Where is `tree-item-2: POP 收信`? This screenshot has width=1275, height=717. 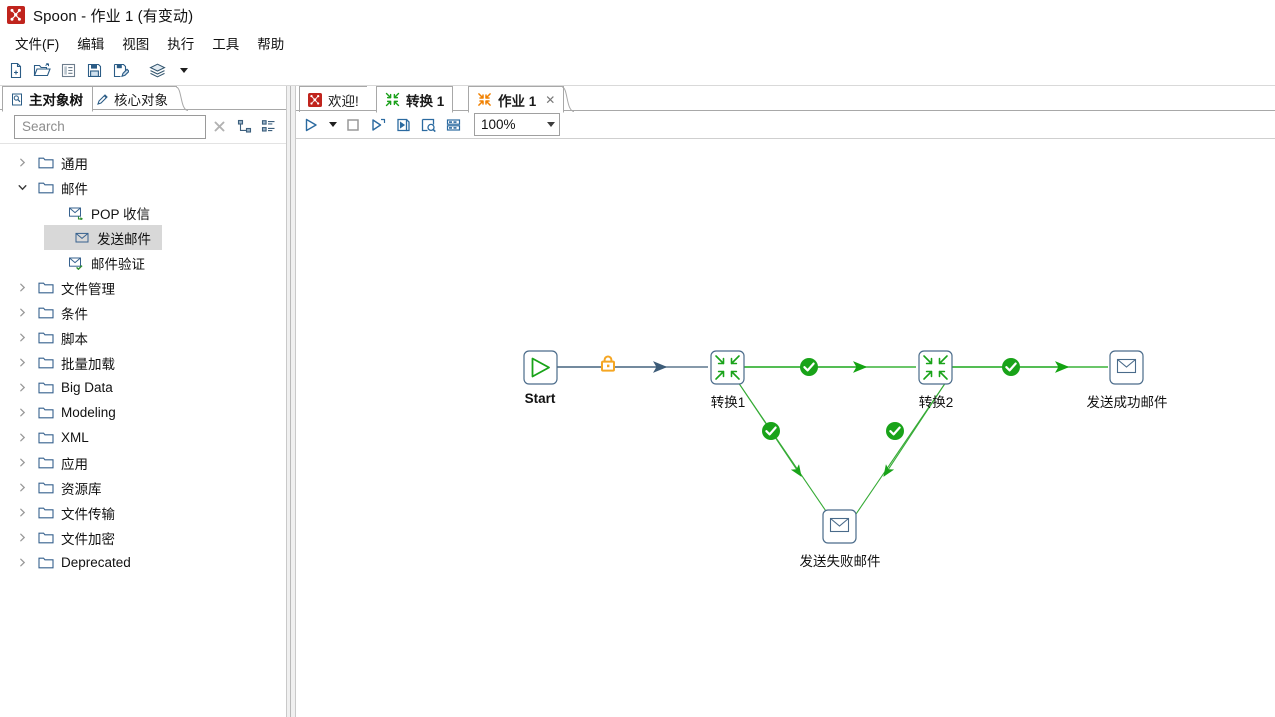
tree-item-2: POP 收信 is located at coordinates (143, 212).